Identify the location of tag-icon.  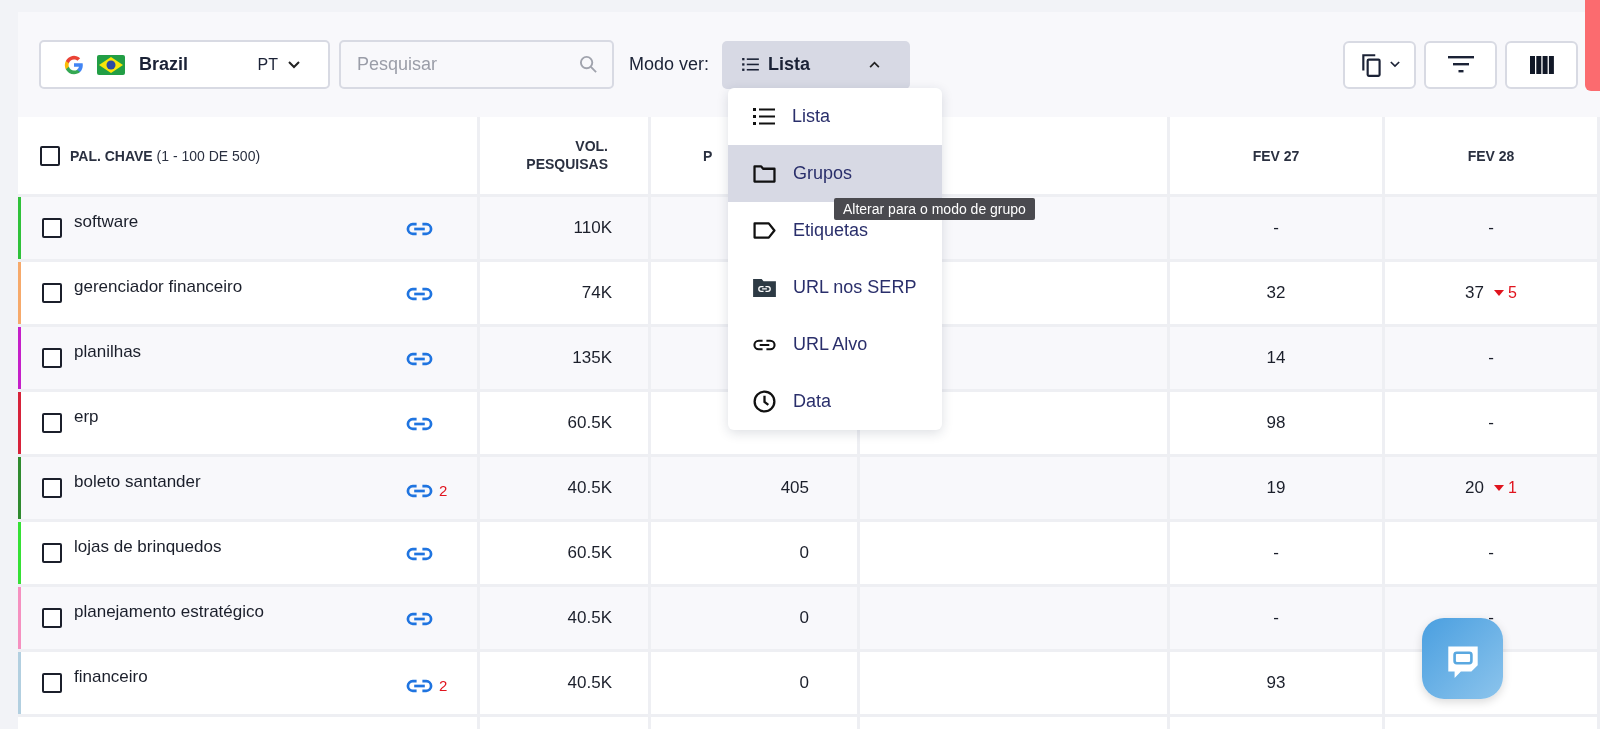
(764, 230).